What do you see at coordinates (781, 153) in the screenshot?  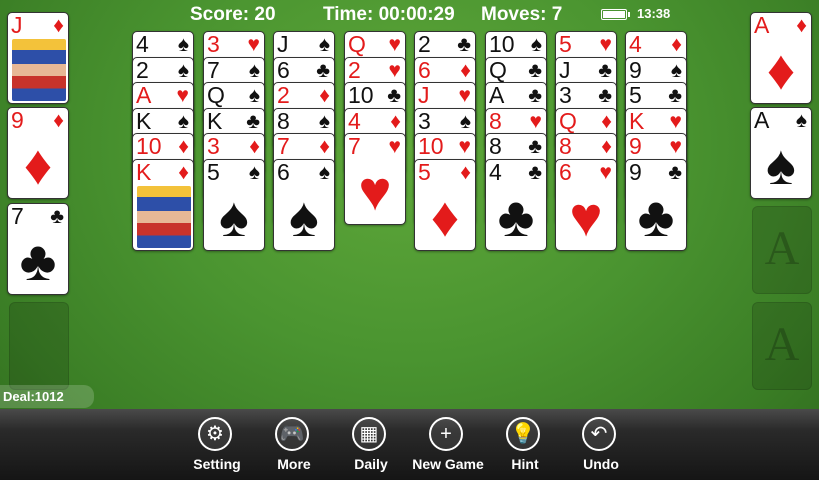 I see `foundation-card: A ♠ ♠` at bounding box center [781, 153].